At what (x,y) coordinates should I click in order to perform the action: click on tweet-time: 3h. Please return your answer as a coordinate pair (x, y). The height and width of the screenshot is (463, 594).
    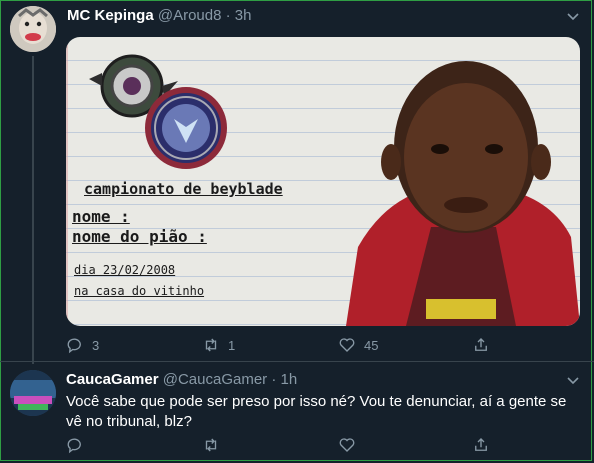
    Looking at the image, I should click on (243, 15).